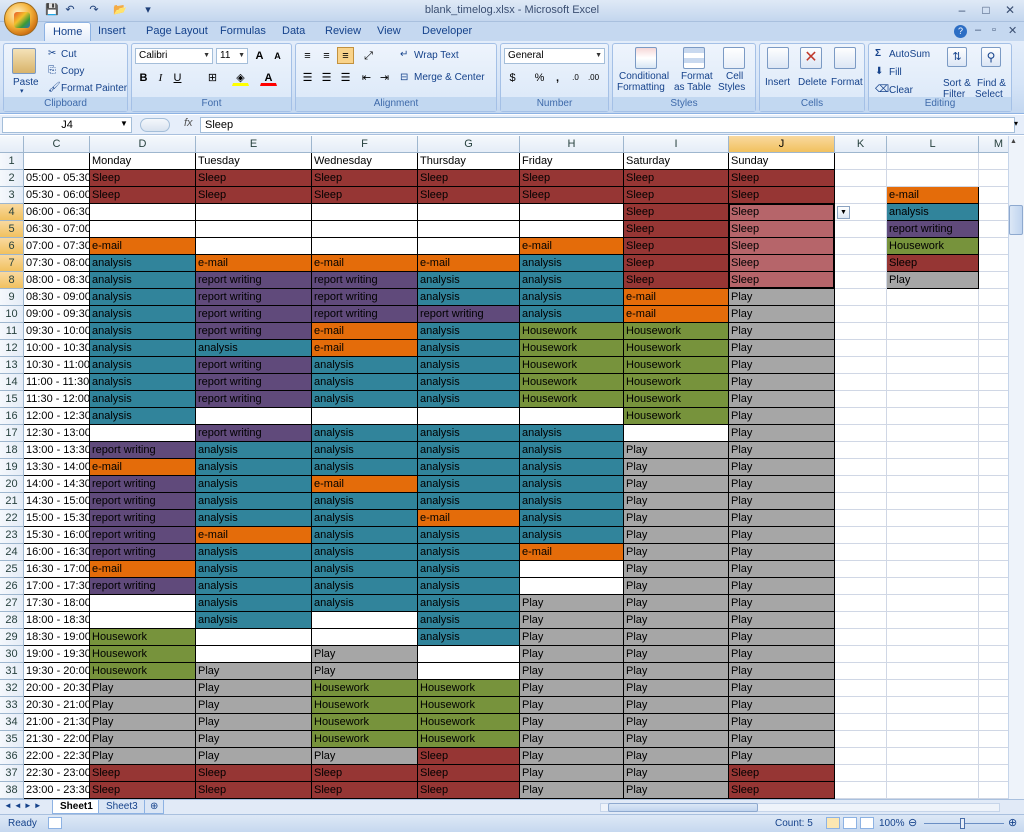 This screenshot has width=1024, height=832. Describe the element at coordinates (212, 77) in the screenshot. I see `borders-icon: ⊞` at that location.